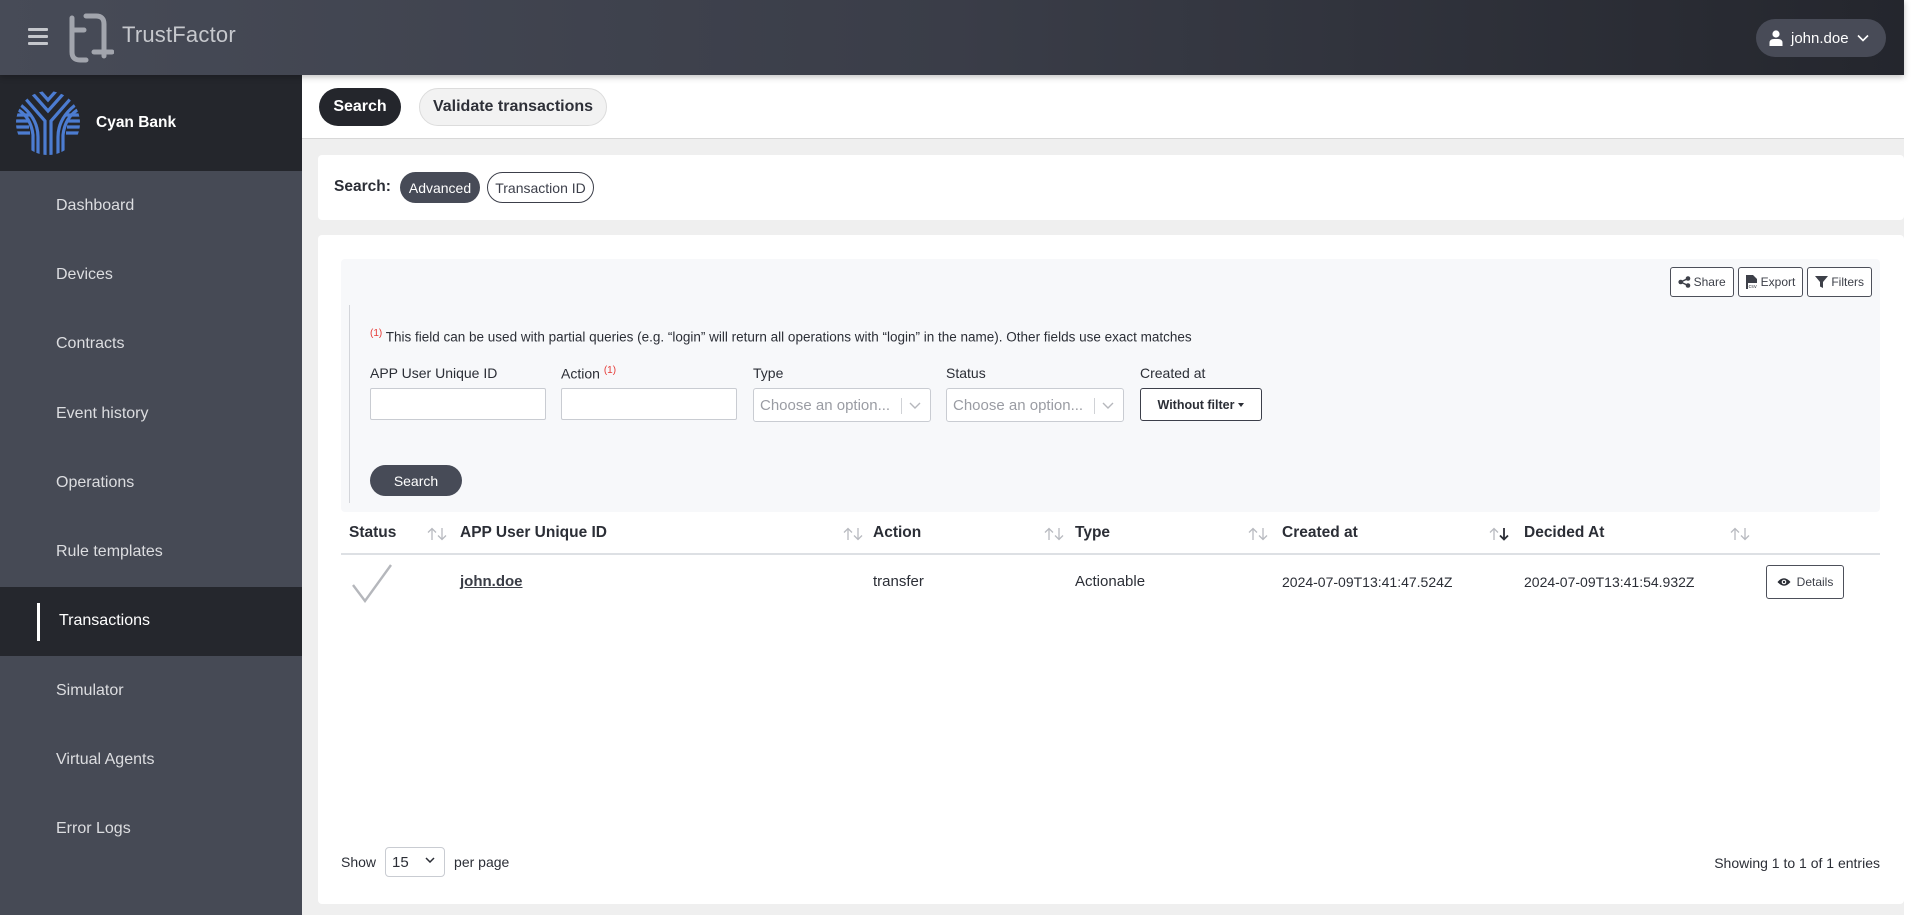  Describe the element at coordinates (359, 862) in the screenshot. I see `show-label: Show` at that location.